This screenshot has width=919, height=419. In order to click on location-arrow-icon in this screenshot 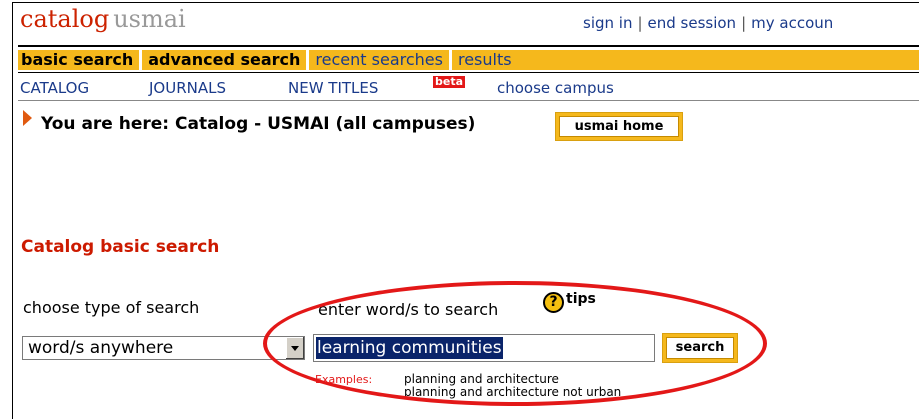, I will do `click(27, 118)`.